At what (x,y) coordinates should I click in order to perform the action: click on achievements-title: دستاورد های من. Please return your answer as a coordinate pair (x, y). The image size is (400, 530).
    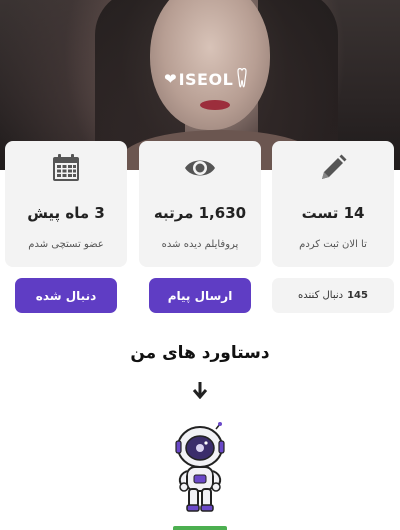
    Looking at the image, I should click on (200, 353).